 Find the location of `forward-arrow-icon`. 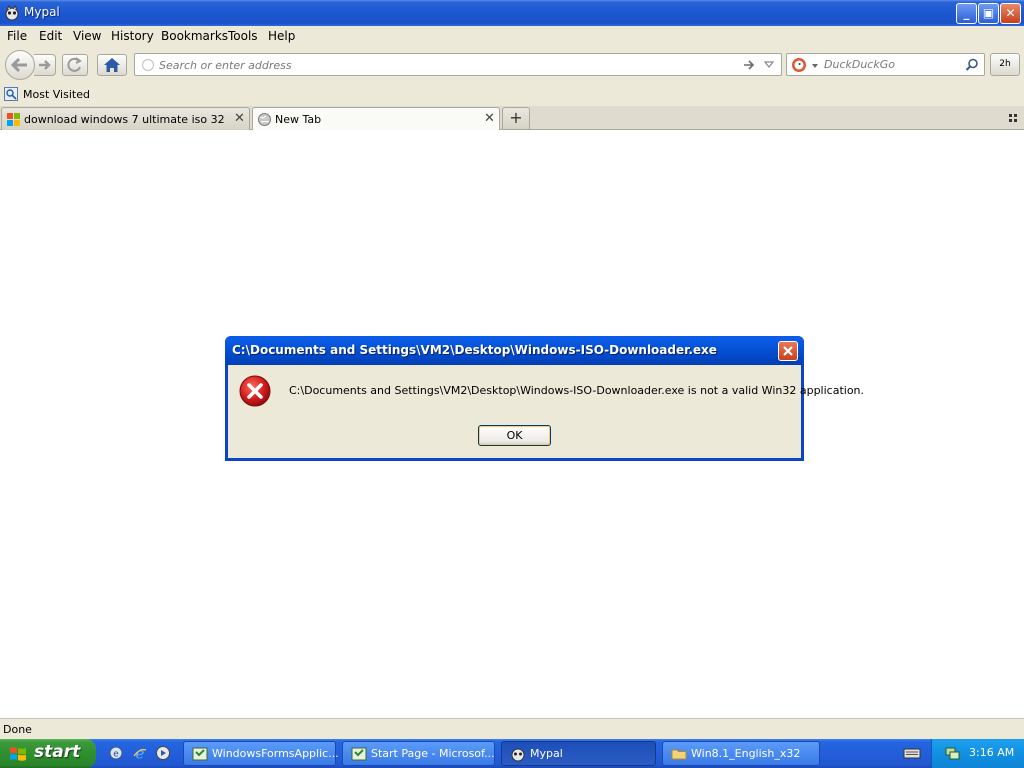

forward-arrow-icon is located at coordinates (45, 65).